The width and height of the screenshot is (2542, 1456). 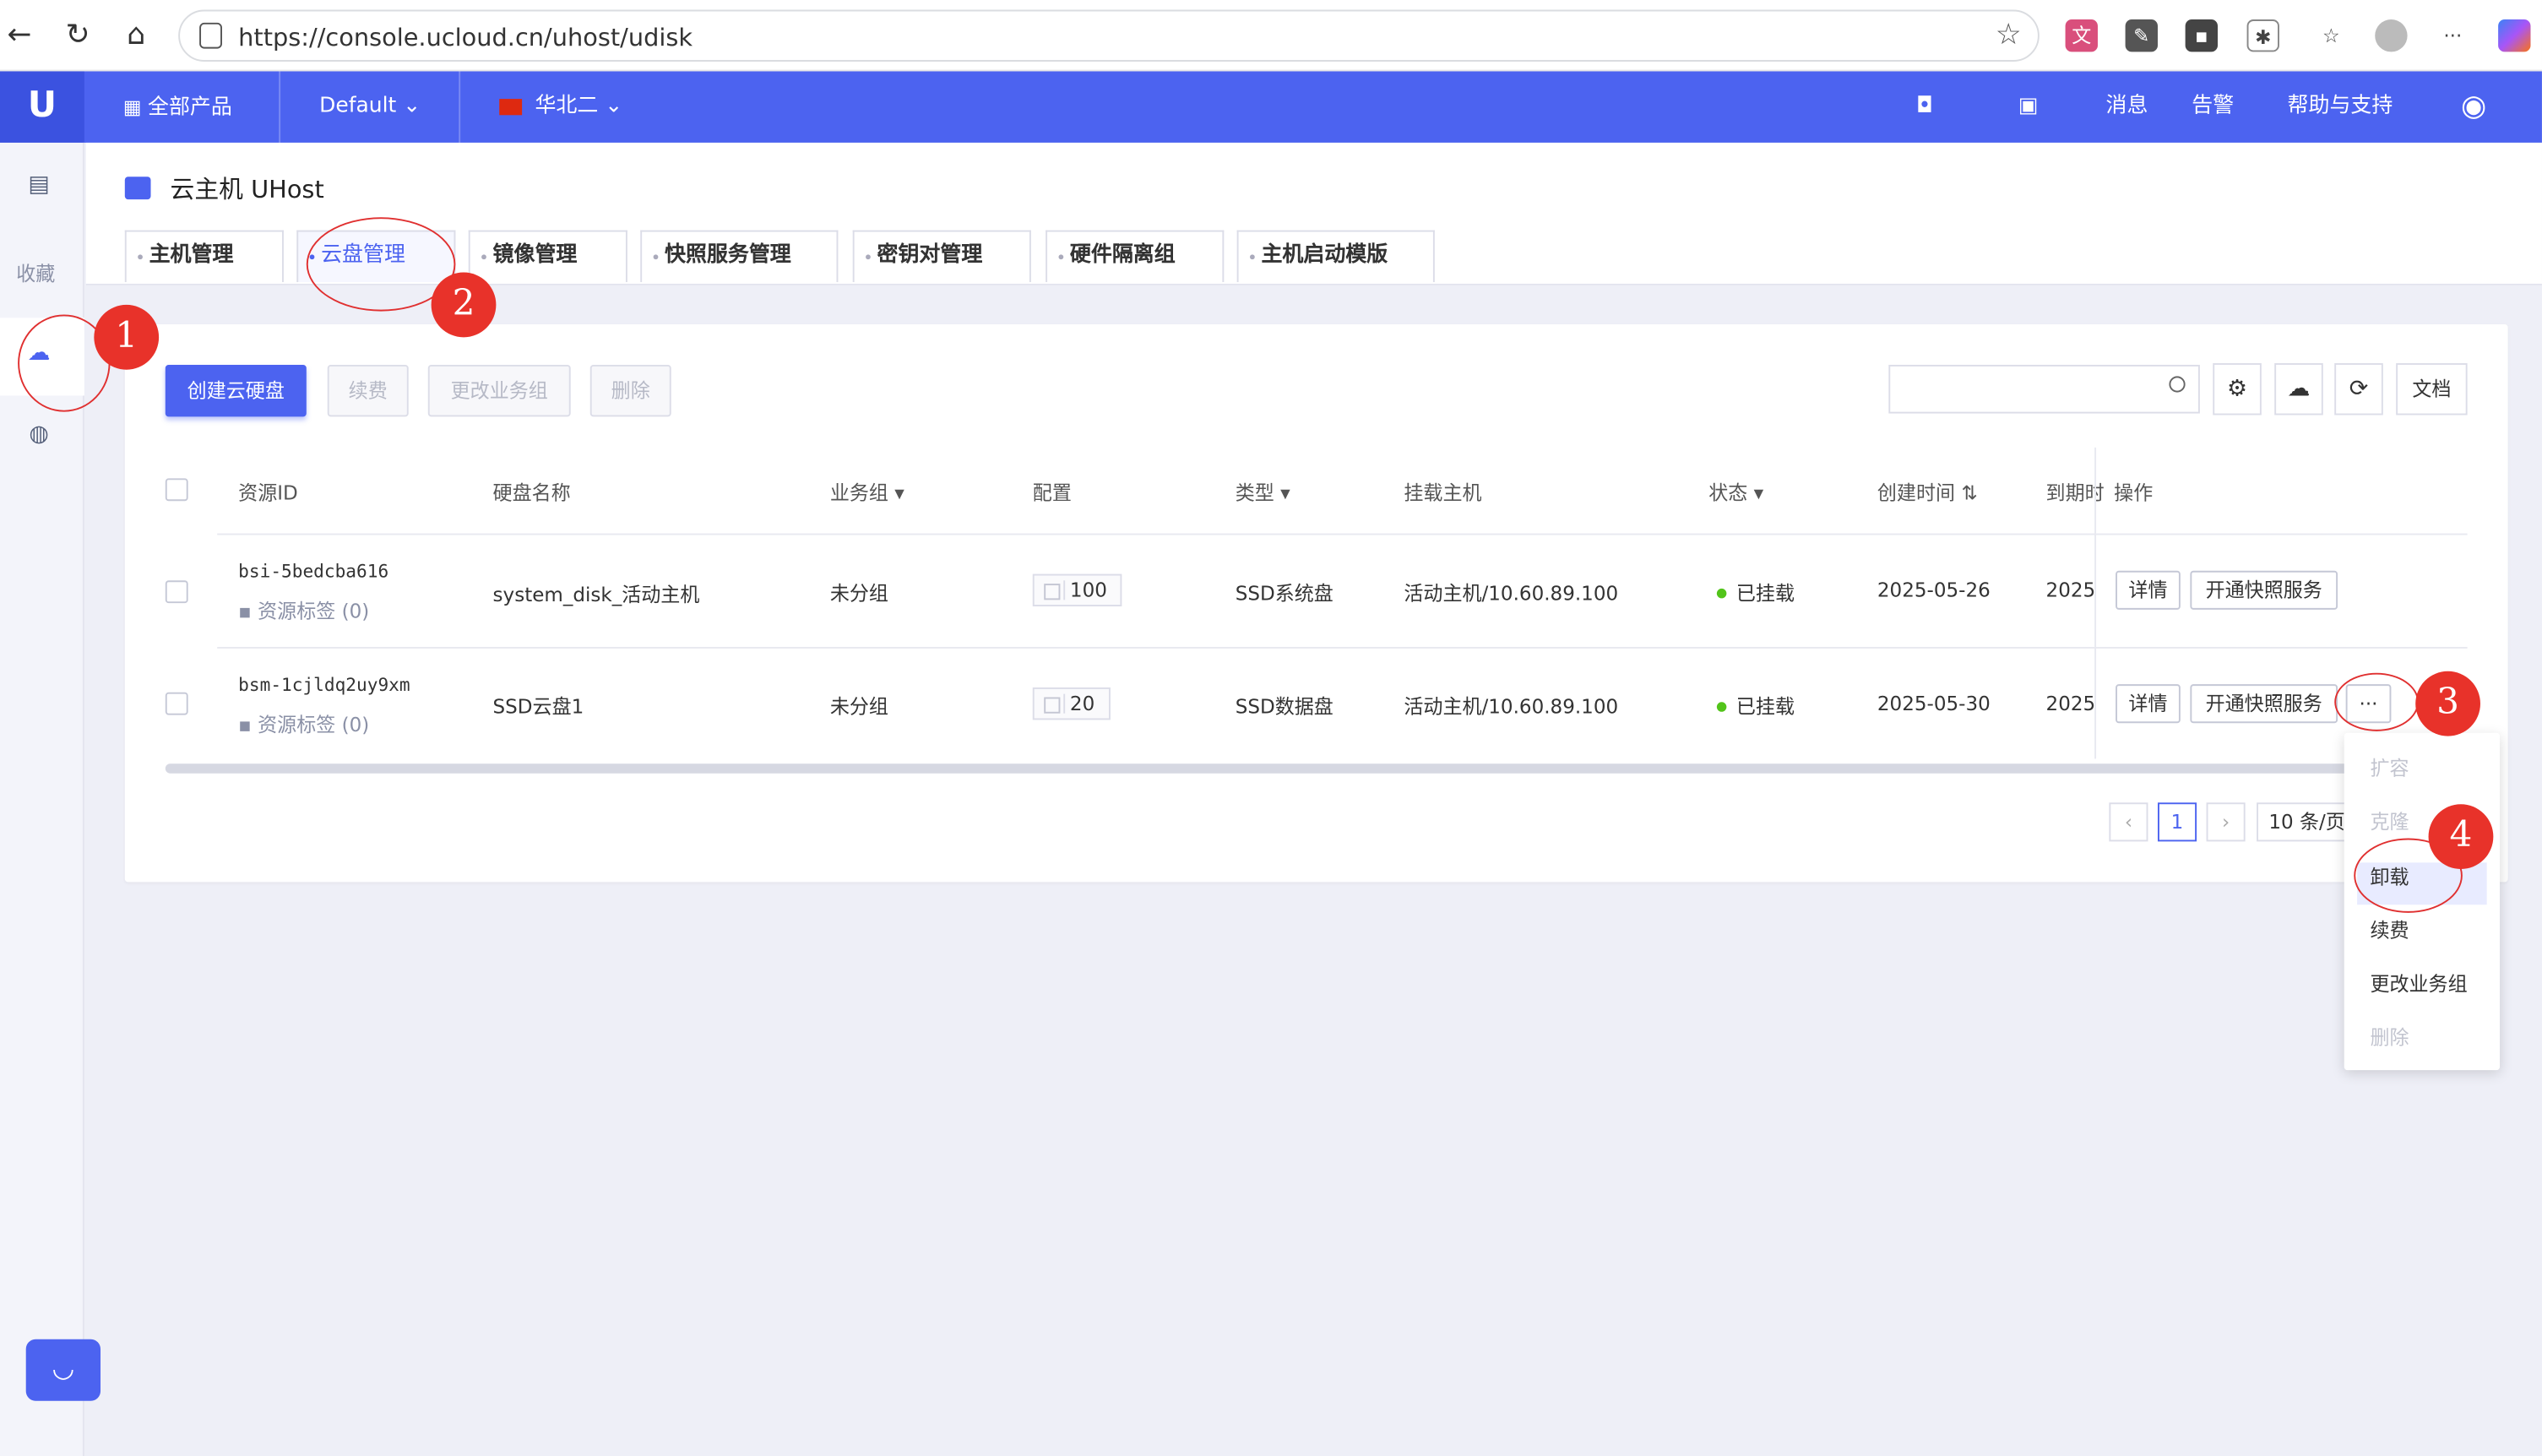 I want to click on search-input, so click(x=2044, y=389).